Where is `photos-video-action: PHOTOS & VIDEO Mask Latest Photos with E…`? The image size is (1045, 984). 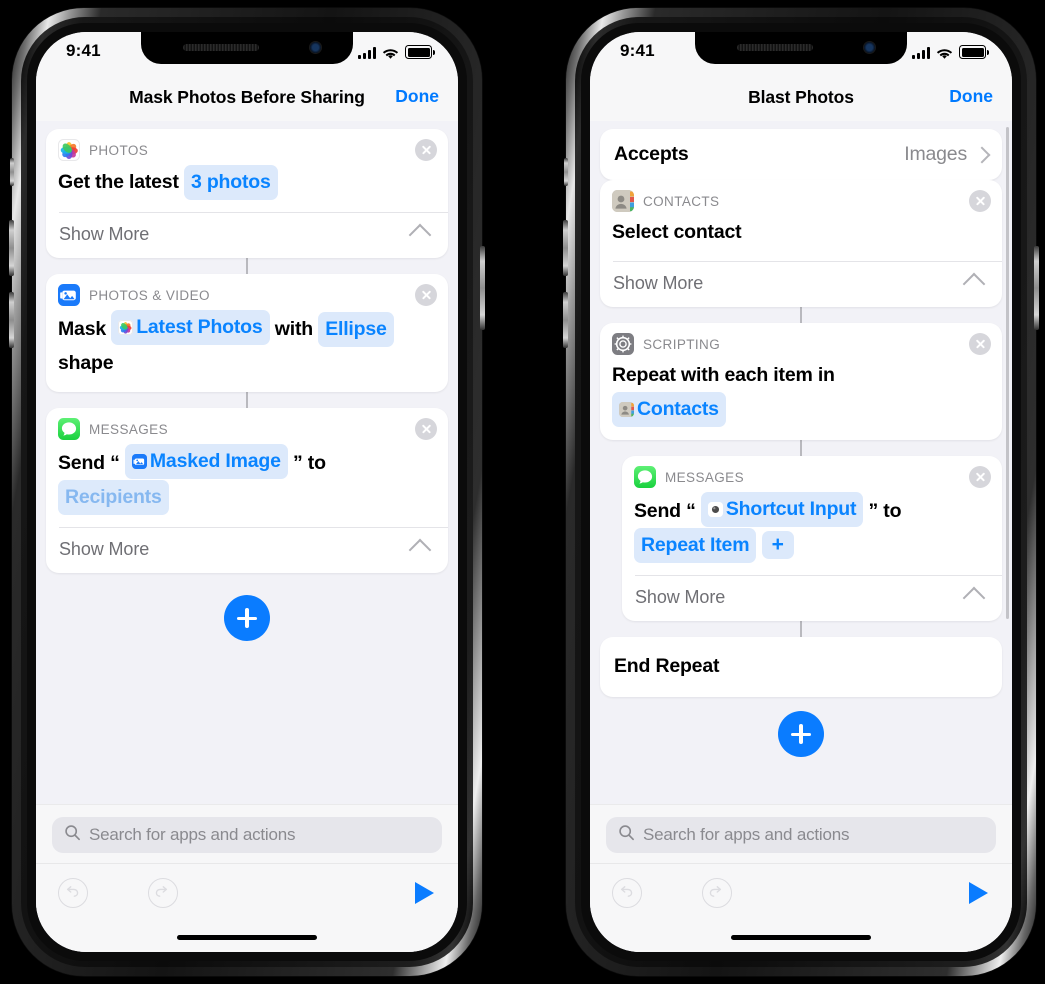
photos-video-action: PHOTOS & VIDEO Mask Latest Photos with E… is located at coordinates (247, 333).